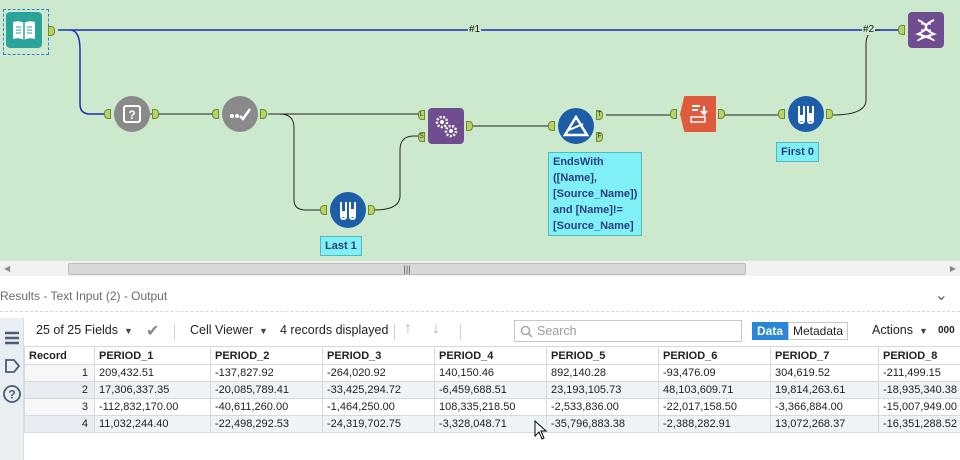 The height and width of the screenshot is (460, 960). I want to click on table-cell: -93,476.09, so click(714, 373).